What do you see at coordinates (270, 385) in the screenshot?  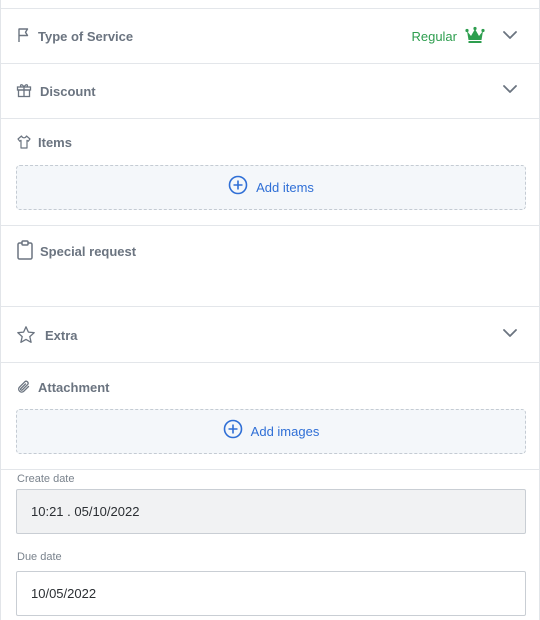 I see `attachment-header: Attachment` at bounding box center [270, 385].